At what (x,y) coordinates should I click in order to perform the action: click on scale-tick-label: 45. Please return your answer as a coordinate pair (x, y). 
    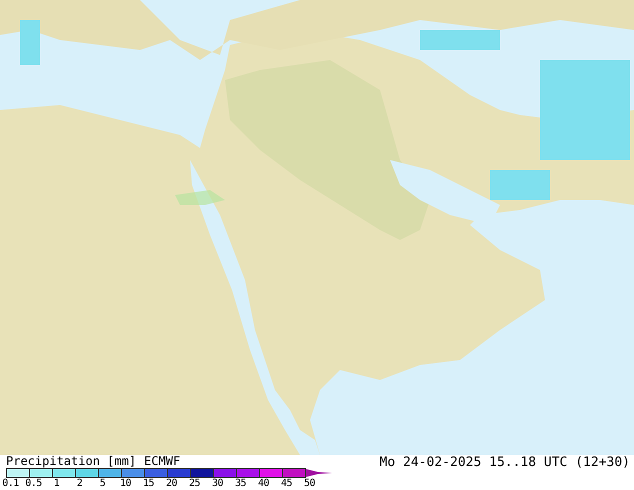
    Looking at the image, I should click on (287, 483).